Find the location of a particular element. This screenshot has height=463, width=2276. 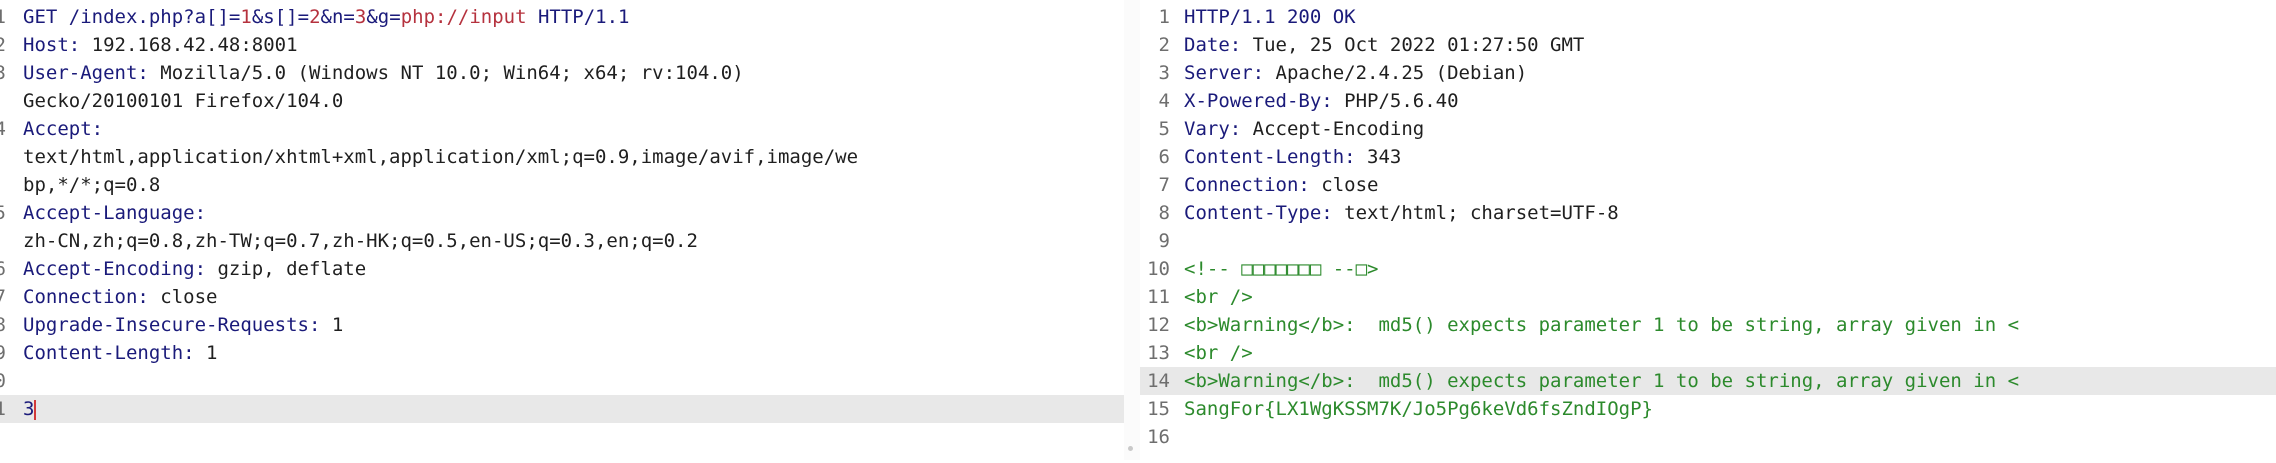

line-text: <br /> is located at coordinates (1218, 353).